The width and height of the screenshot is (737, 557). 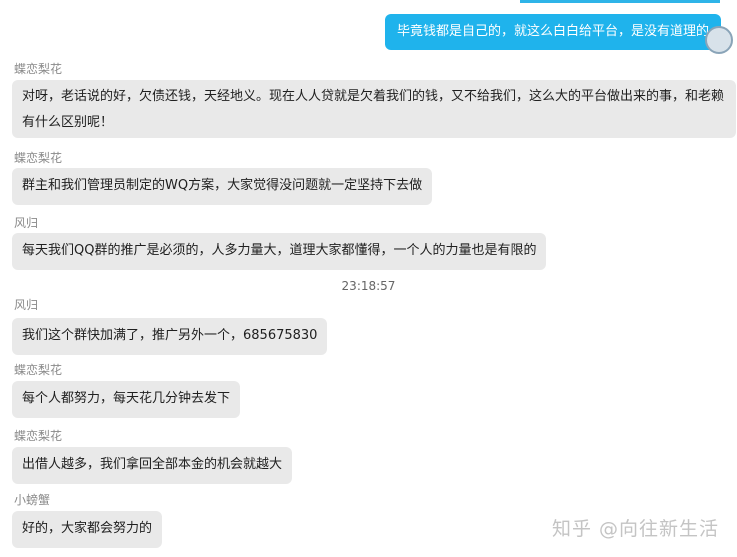 I want to click on message-text: 出借人越多，我们拿回全部本金的机会就越大, so click(x=152, y=464).